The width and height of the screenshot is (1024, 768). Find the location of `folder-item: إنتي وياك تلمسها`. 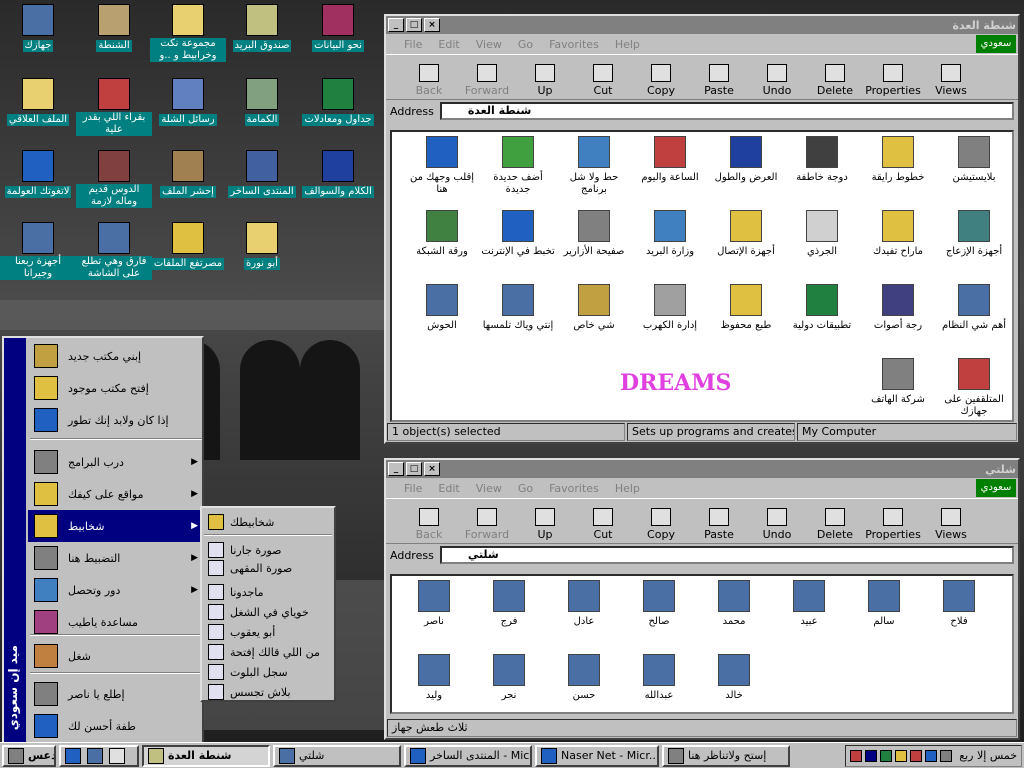

folder-item: إنتي وياك تلمسها is located at coordinates (518, 308).